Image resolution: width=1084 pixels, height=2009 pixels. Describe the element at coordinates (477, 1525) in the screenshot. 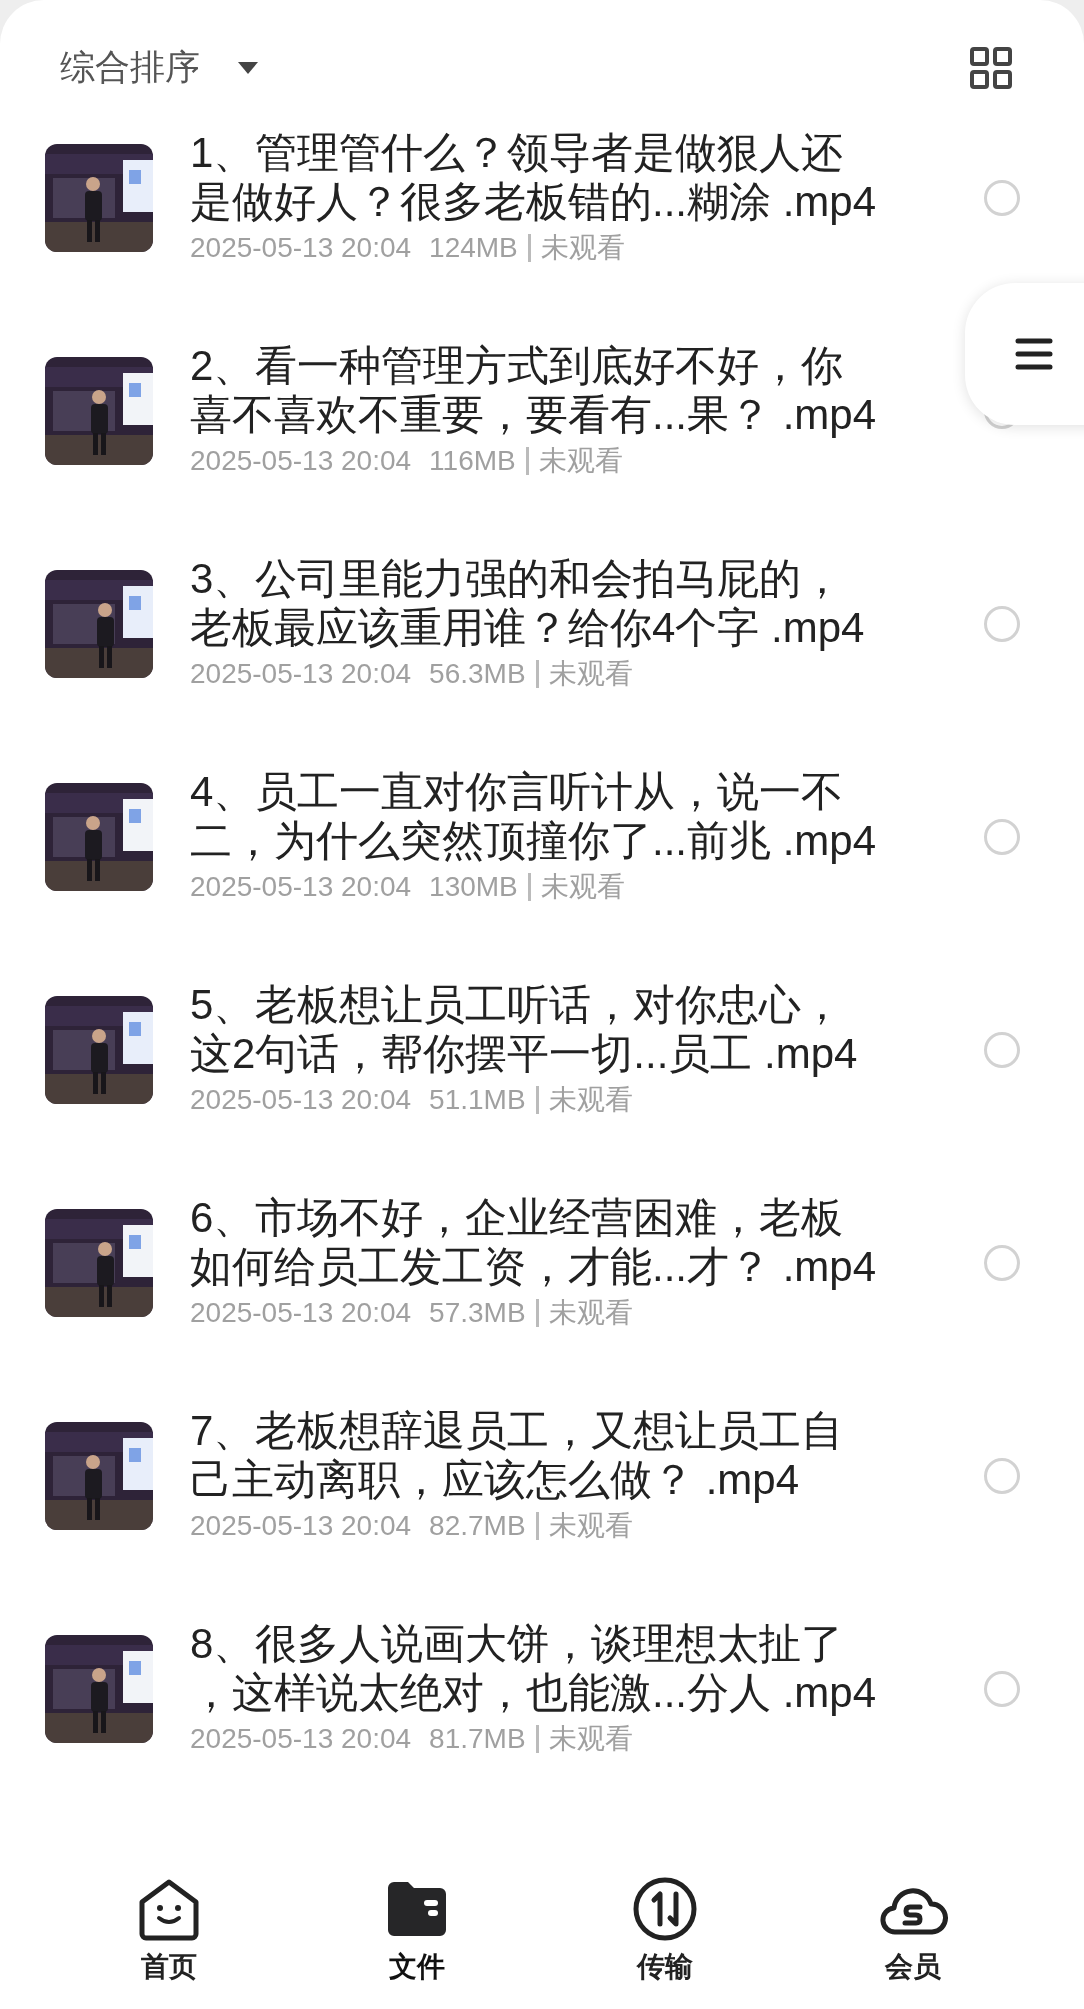

I see `file-size: 82.7MB` at that location.